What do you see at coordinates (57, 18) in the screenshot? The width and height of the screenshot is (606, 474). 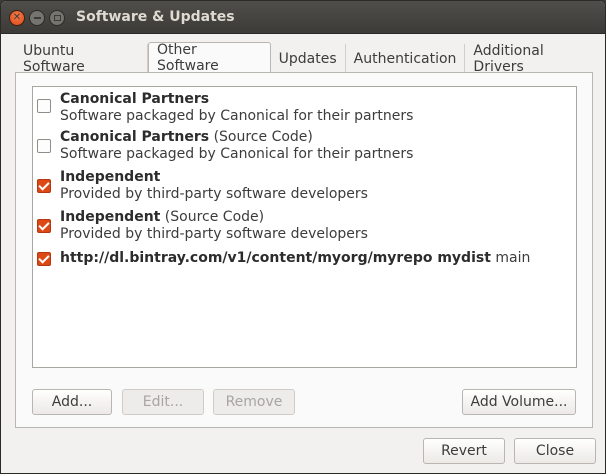 I see `maximize-window-icon` at bounding box center [57, 18].